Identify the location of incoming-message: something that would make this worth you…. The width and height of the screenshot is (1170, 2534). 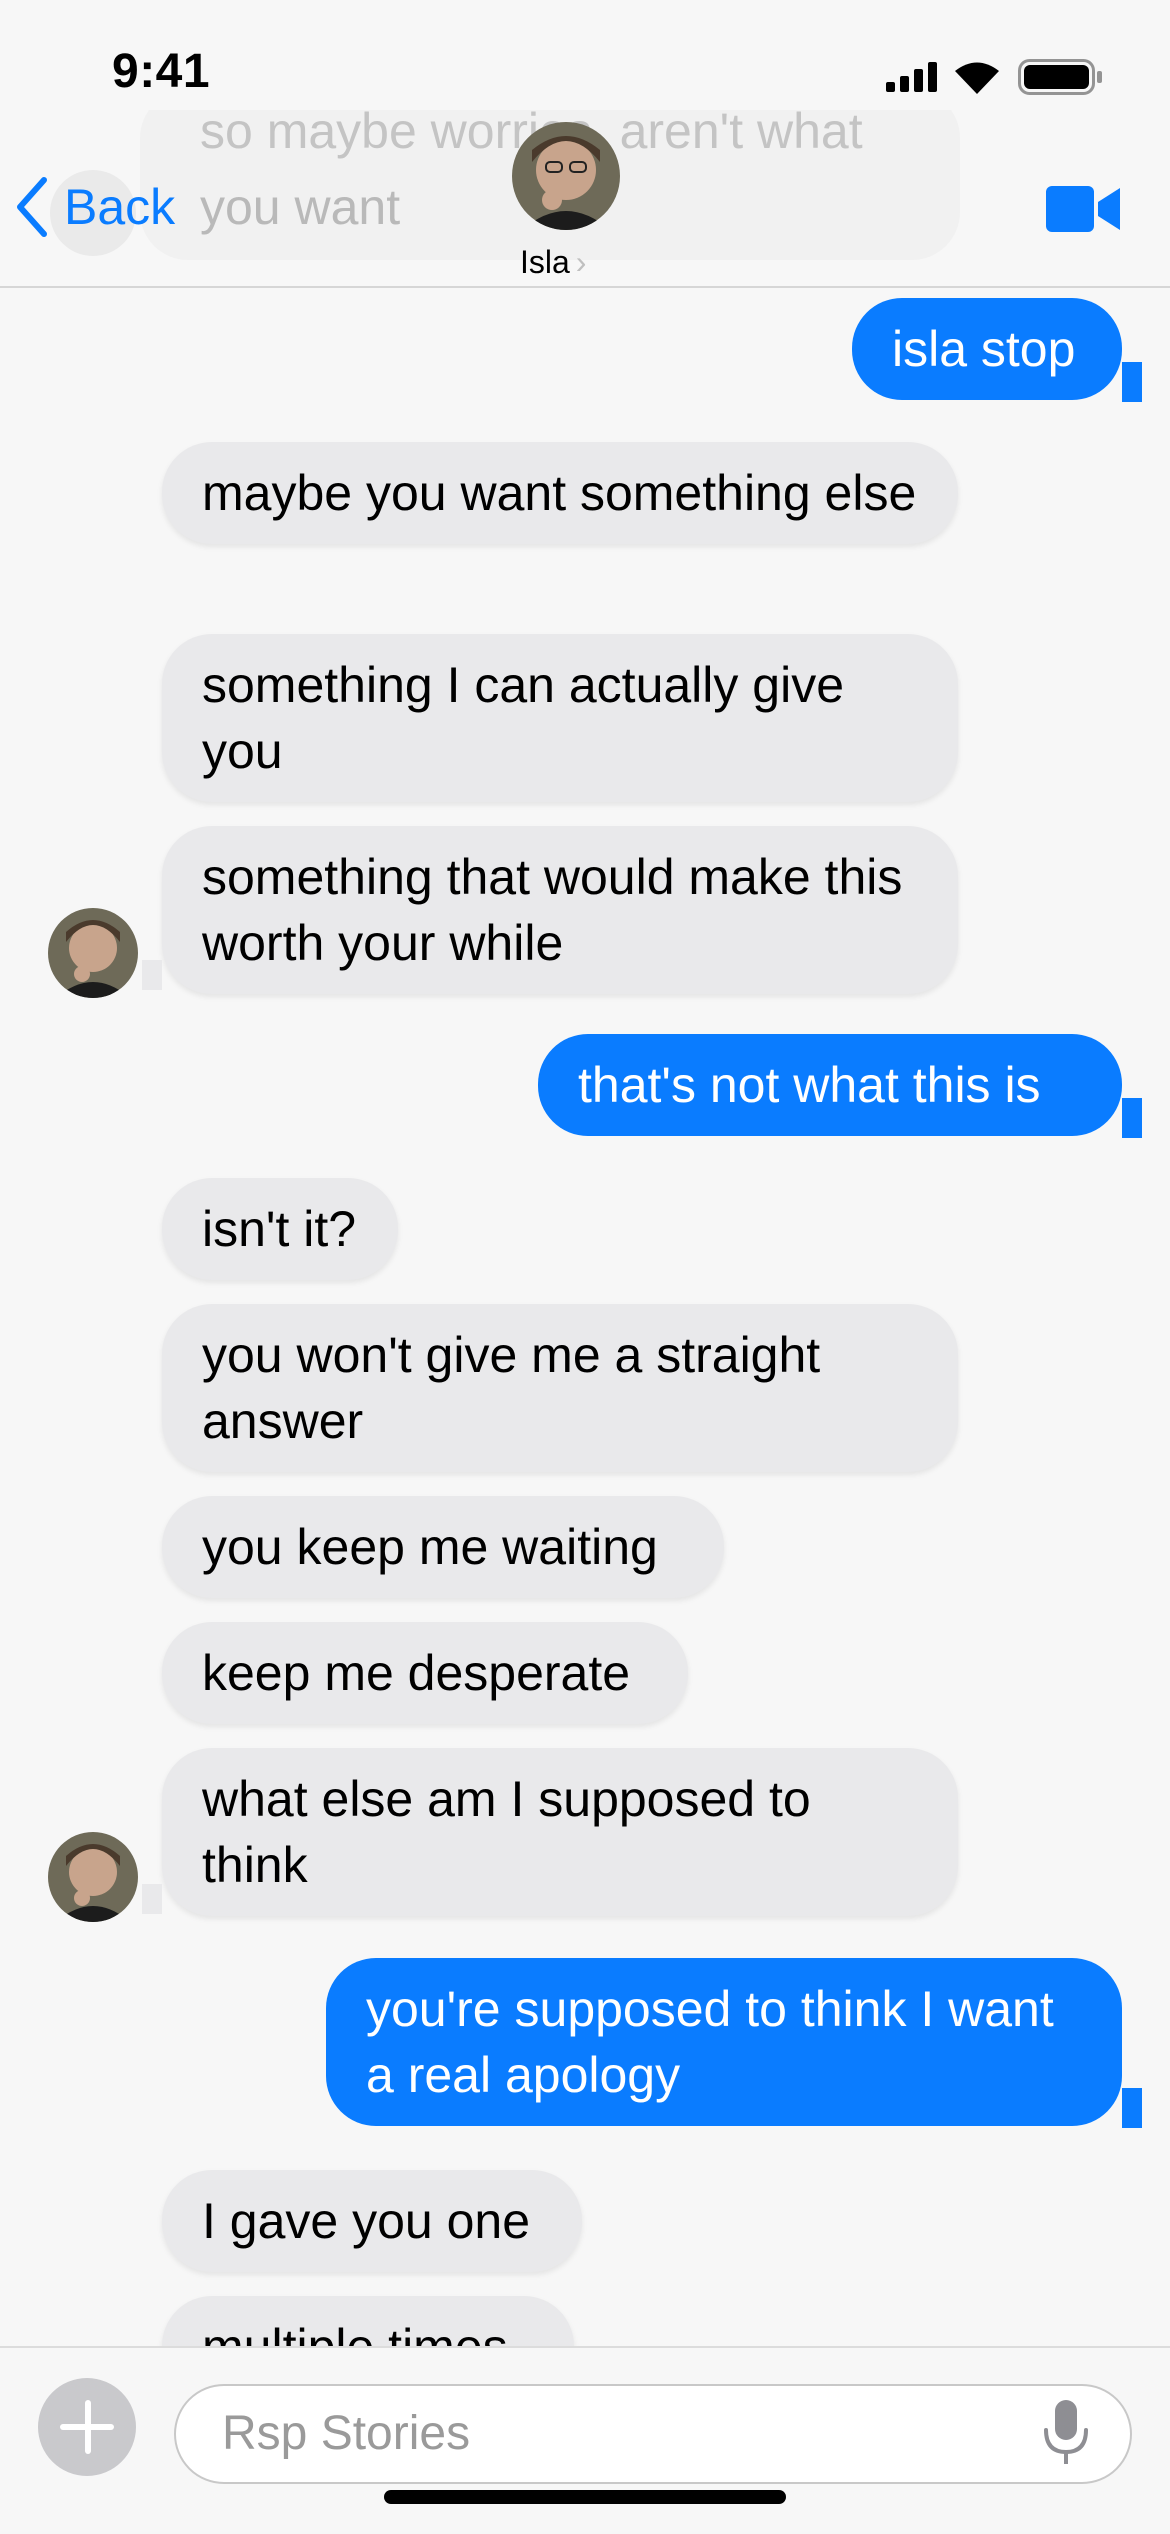
(560, 910).